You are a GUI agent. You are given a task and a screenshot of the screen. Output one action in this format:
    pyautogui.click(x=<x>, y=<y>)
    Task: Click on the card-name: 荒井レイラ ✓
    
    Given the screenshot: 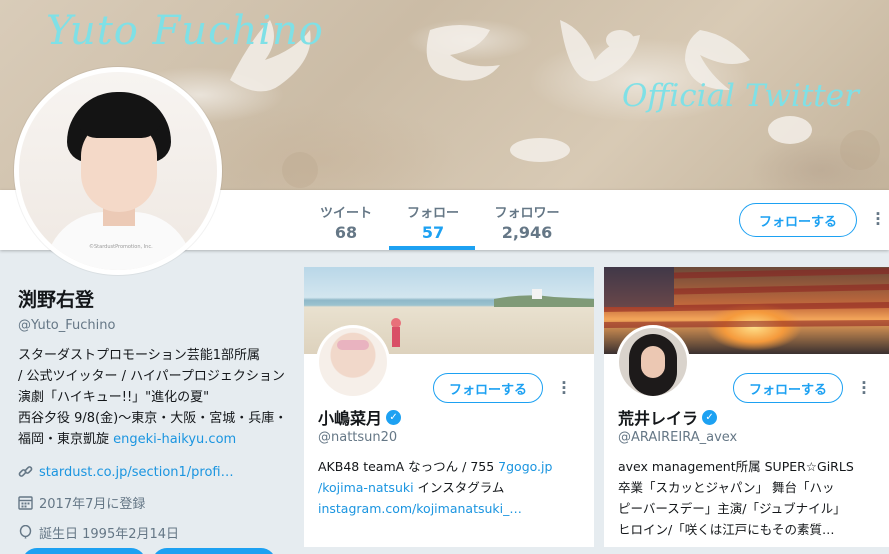 What is the action you would take?
    pyautogui.click(x=668, y=417)
    